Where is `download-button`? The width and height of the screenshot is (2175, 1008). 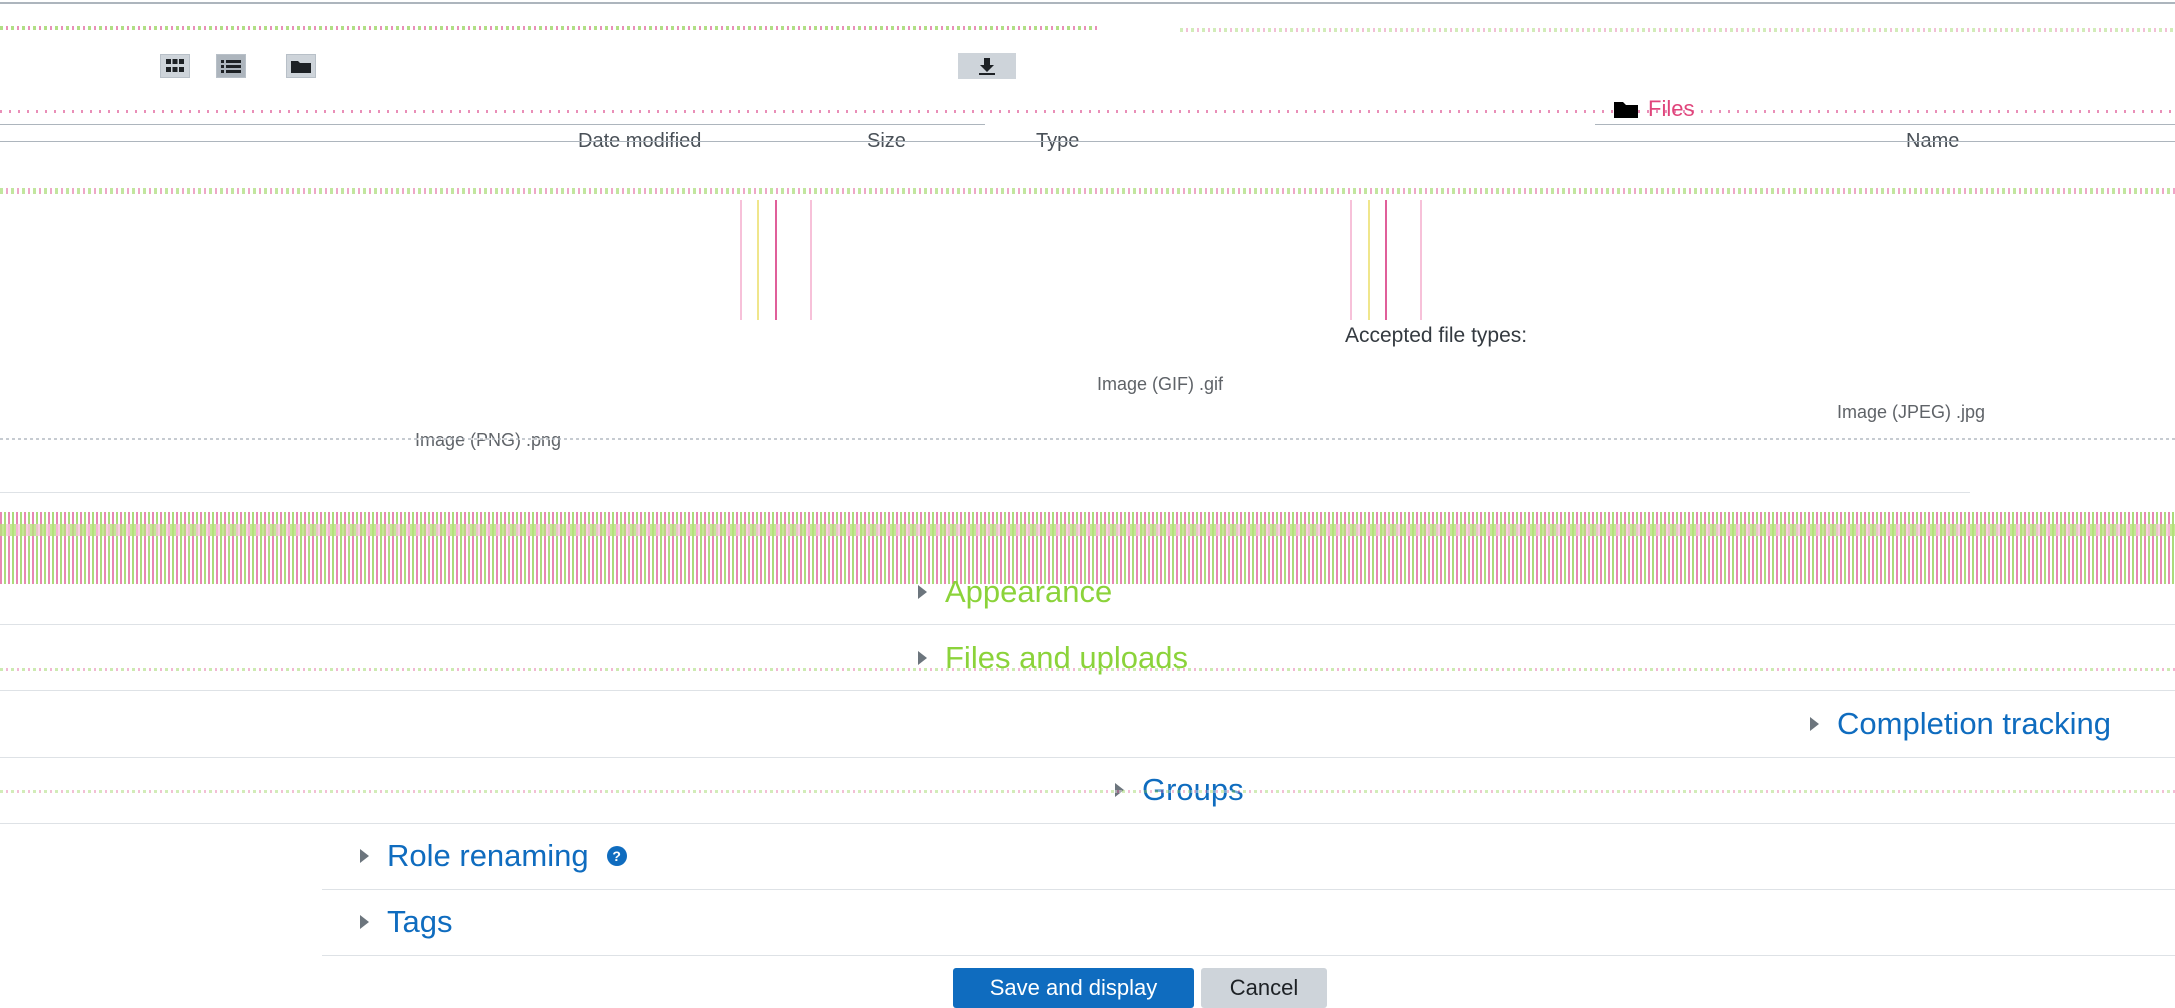 download-button is located at coordinates (987, 66).